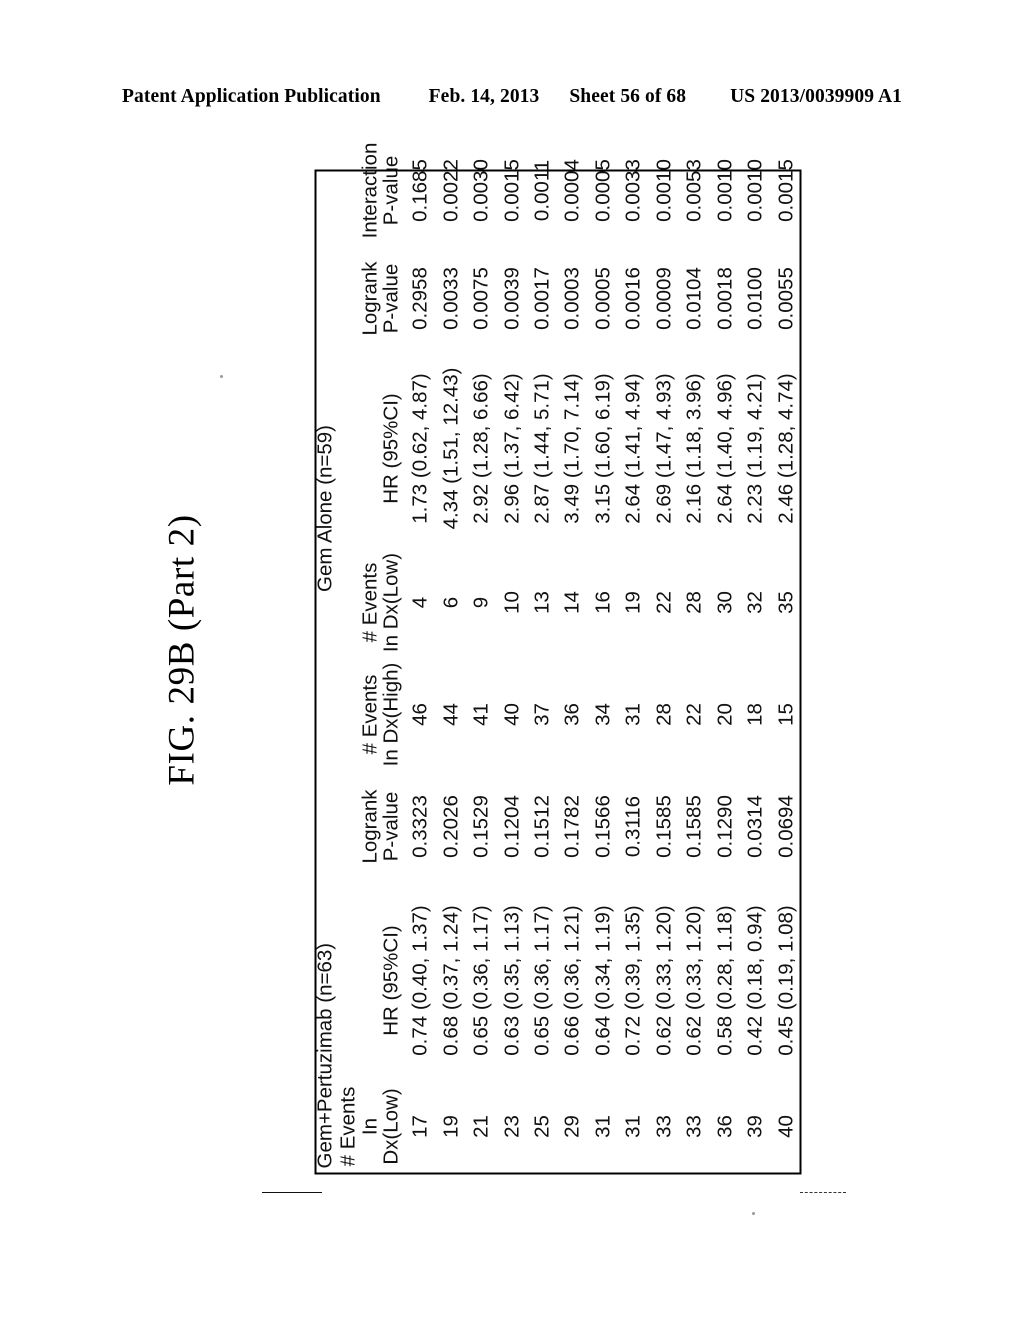 The image size is (1024, 1320). I want to click on cell-ga-logrank: 0.0003, so click(572, 298).